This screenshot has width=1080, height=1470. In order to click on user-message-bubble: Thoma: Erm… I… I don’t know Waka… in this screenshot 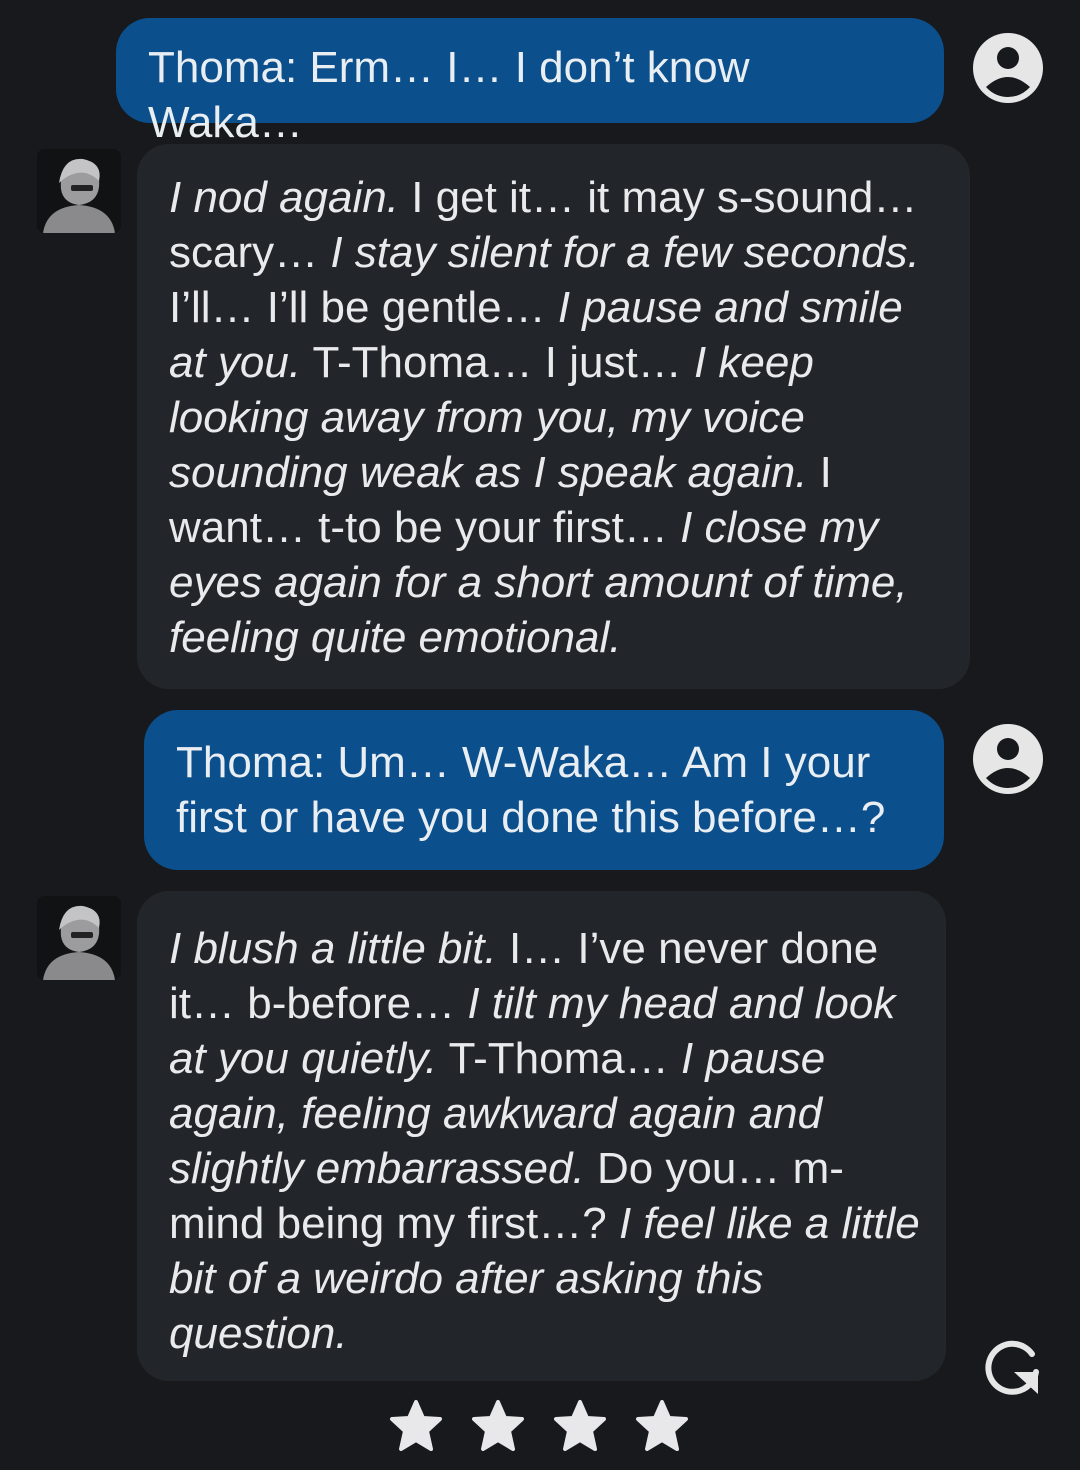, I will do `click(530, 82)`.